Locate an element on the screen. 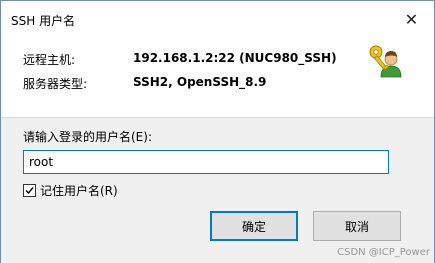 Image resolution: width=435 pixels, height=263 pixels. close-button: ✕ is located at coordinates (411, 19).